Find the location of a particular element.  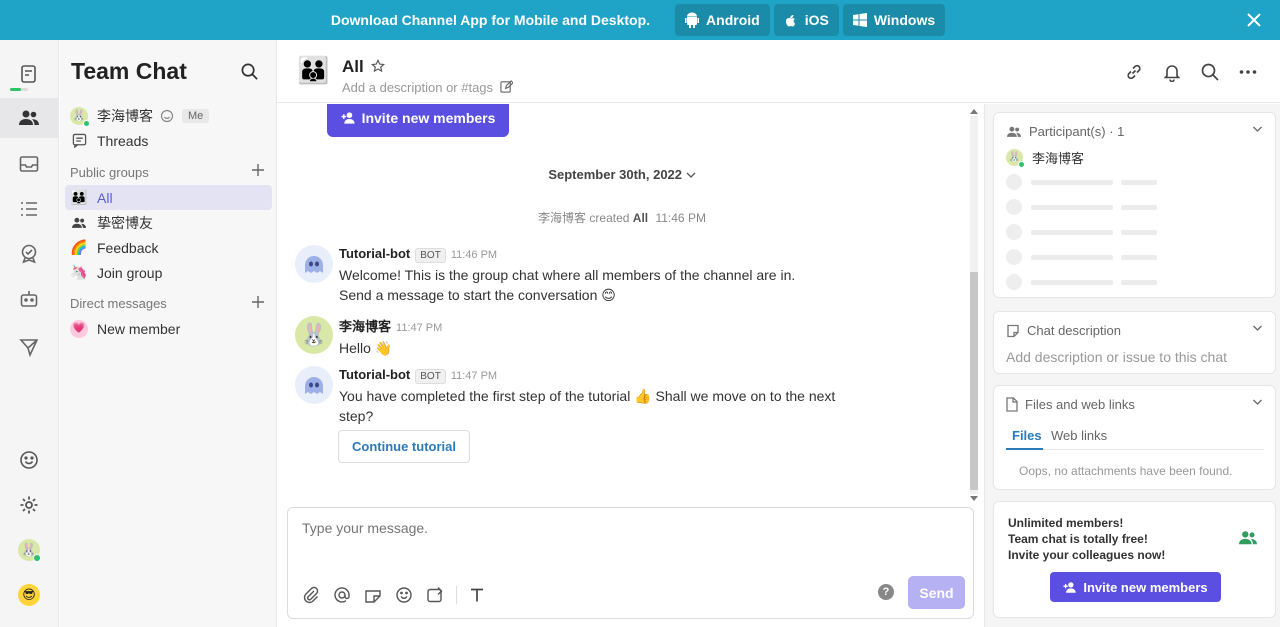

list-icon is located at coordinates (29, 209).